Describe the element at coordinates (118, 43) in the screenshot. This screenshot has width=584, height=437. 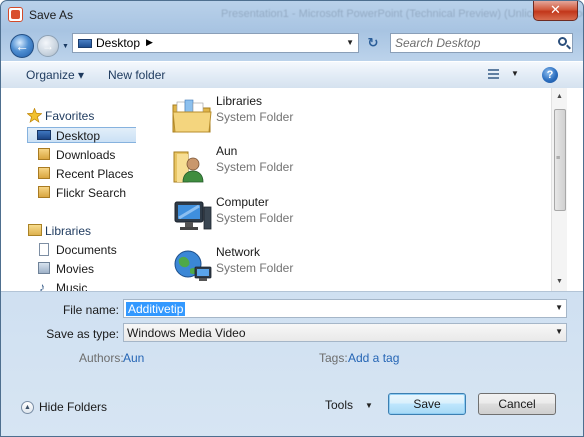
I see `address-segment-desktop: Desktop` at that location.